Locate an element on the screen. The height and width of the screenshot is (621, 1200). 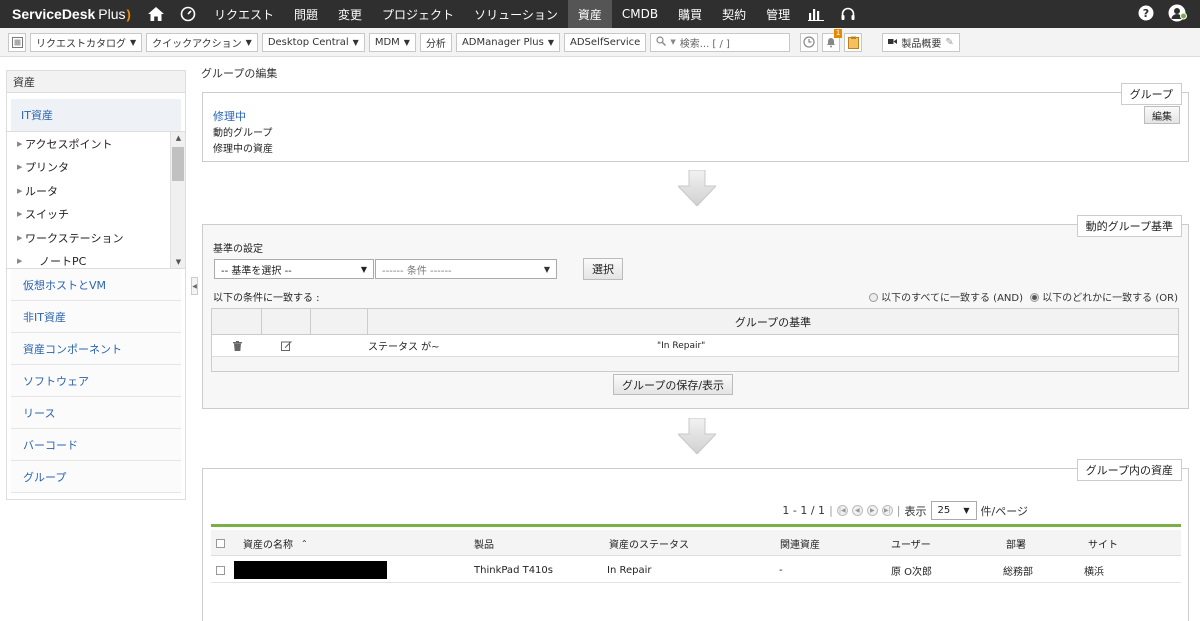
per-page-select: 25 ▼ is located at coordinates (953, 510).